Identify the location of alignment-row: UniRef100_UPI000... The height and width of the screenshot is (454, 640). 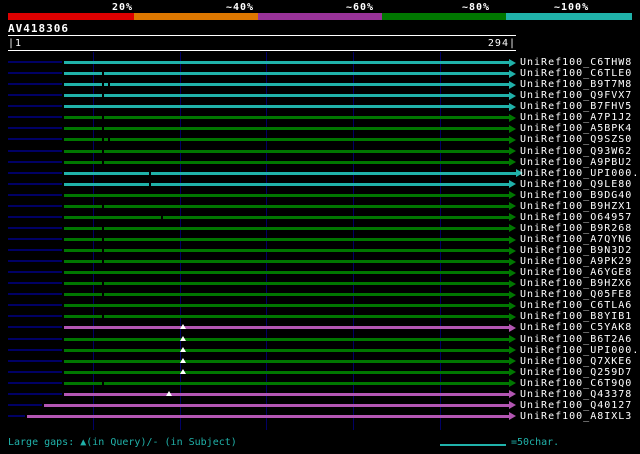
(320, 173).